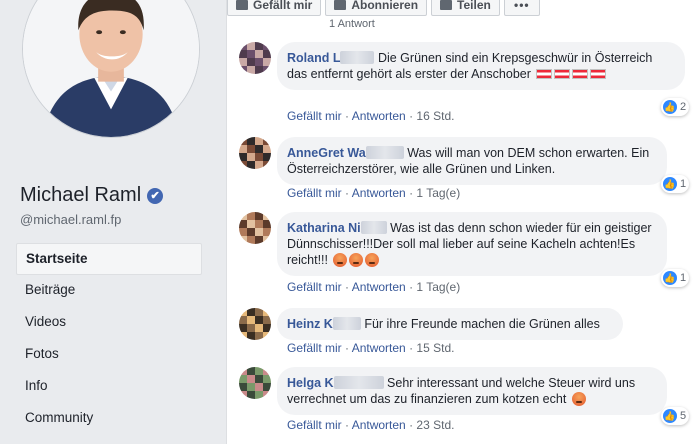  What do you see at coordinates (324, 228) in the screenshot?
I see `comment-author: Katharina Ni` at bounding box center [324, 228].